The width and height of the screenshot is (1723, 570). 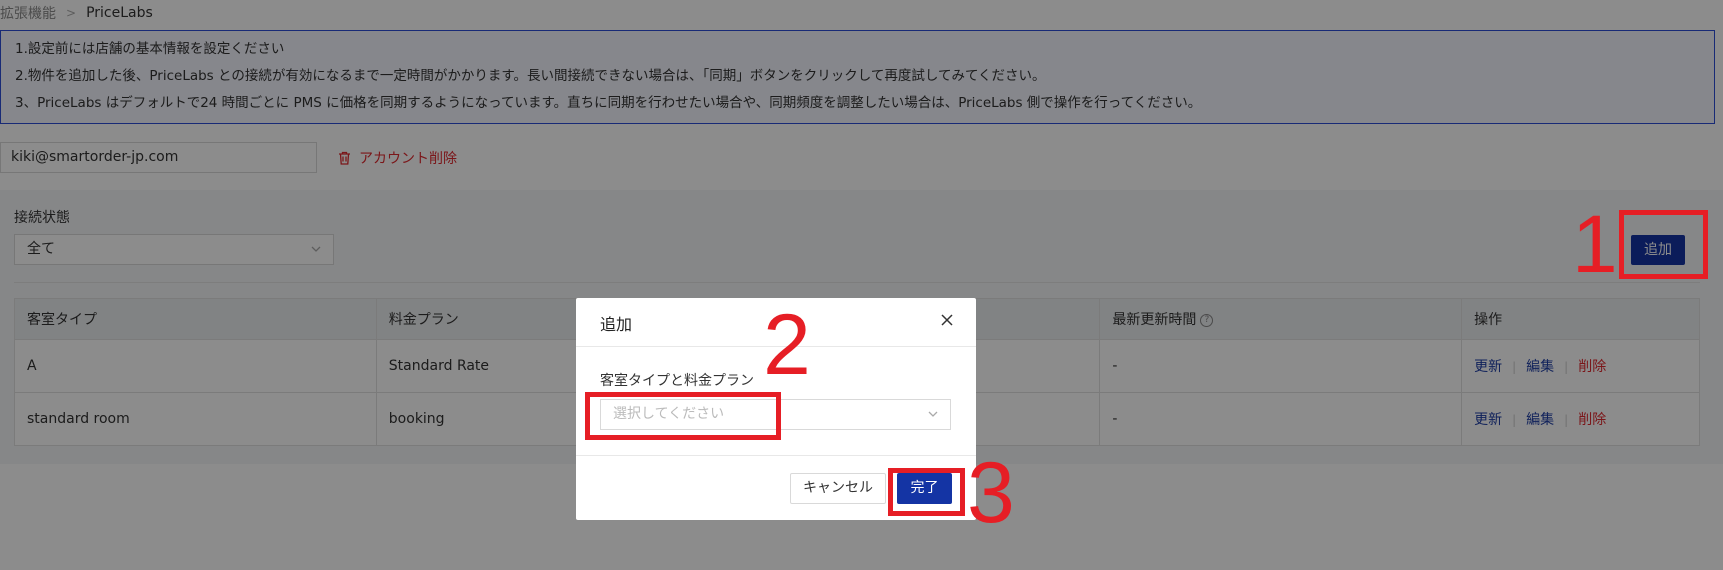 I want to click on annotation-number-2: 2, so click(x=787, y=345).